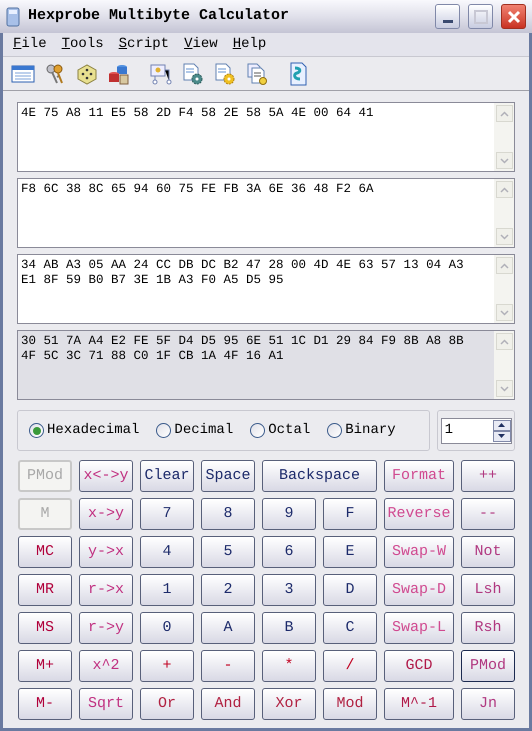  I want to click on calculator-key: r->y, so click(106, 628).